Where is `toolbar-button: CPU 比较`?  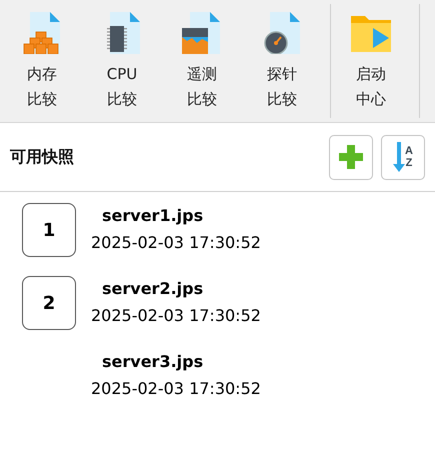
toolbar-button: CPU 比较 is located at coordinates (122, 61).